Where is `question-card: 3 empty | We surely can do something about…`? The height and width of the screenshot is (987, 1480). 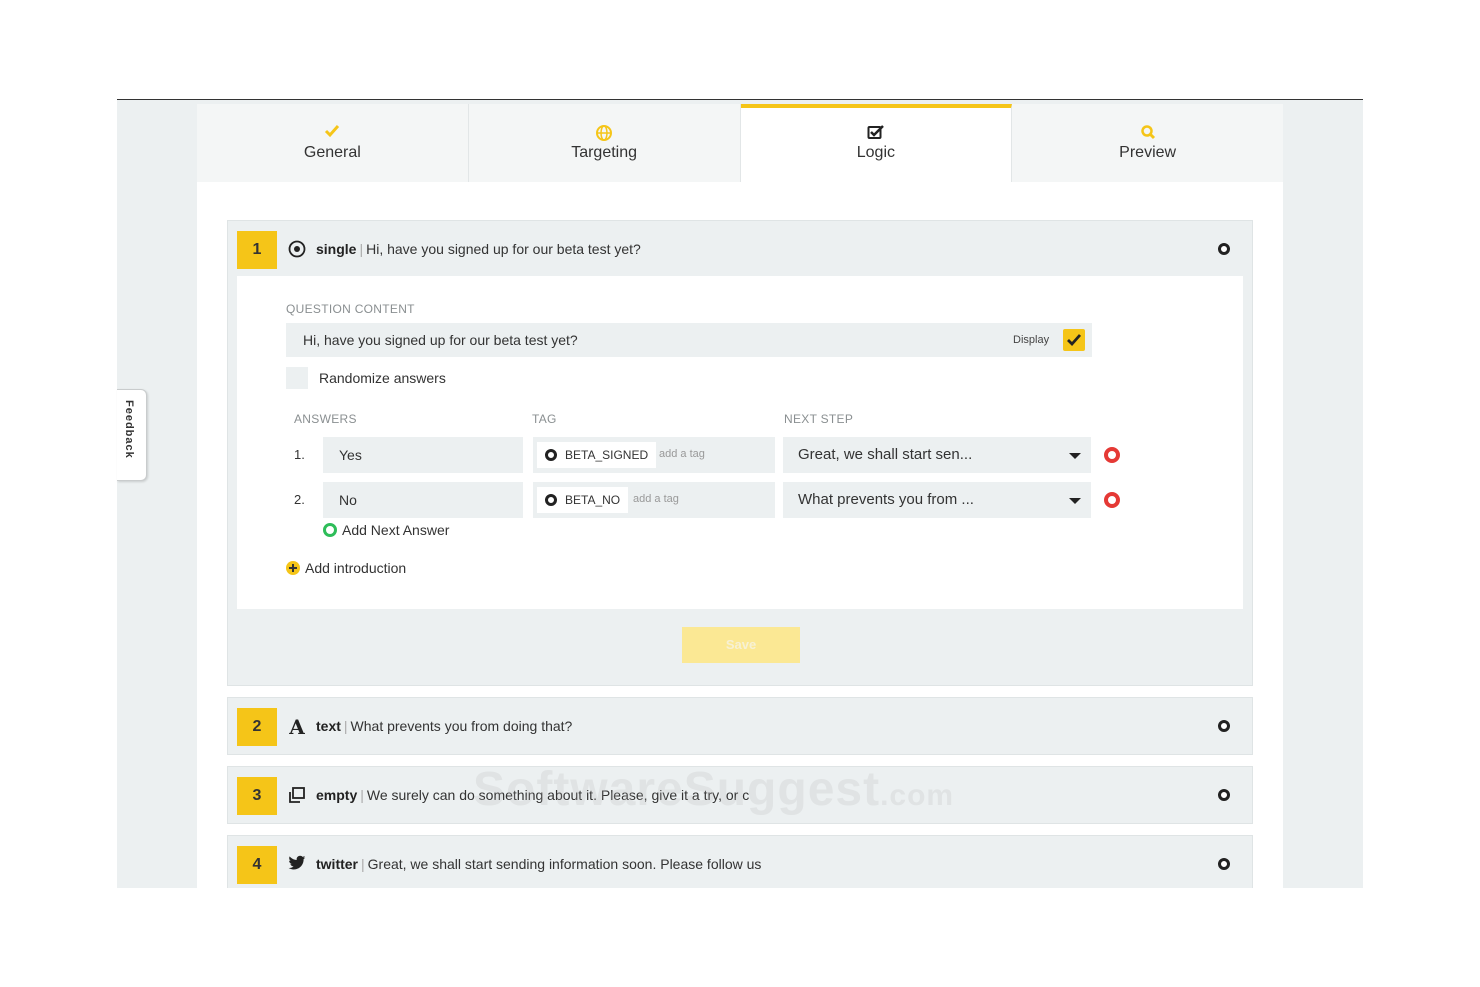 question-card: 3 empty | We surely can do something about… is located at coordinates (740, 795).